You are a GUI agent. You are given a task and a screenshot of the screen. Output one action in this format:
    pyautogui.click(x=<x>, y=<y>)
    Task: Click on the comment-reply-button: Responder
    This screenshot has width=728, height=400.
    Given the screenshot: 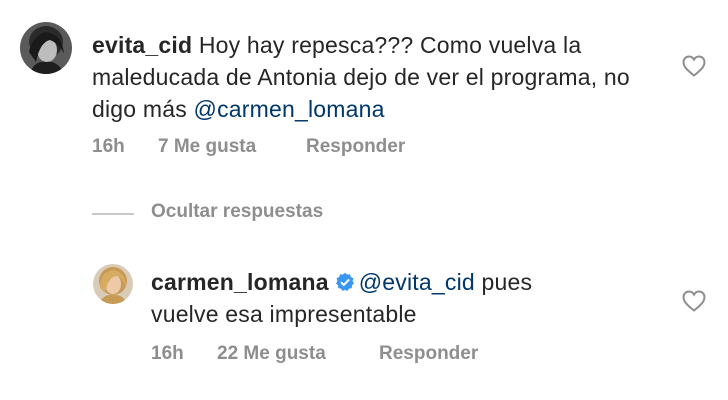 What is the action you would take?
    pyautogui.click(x=355, y=147)
    